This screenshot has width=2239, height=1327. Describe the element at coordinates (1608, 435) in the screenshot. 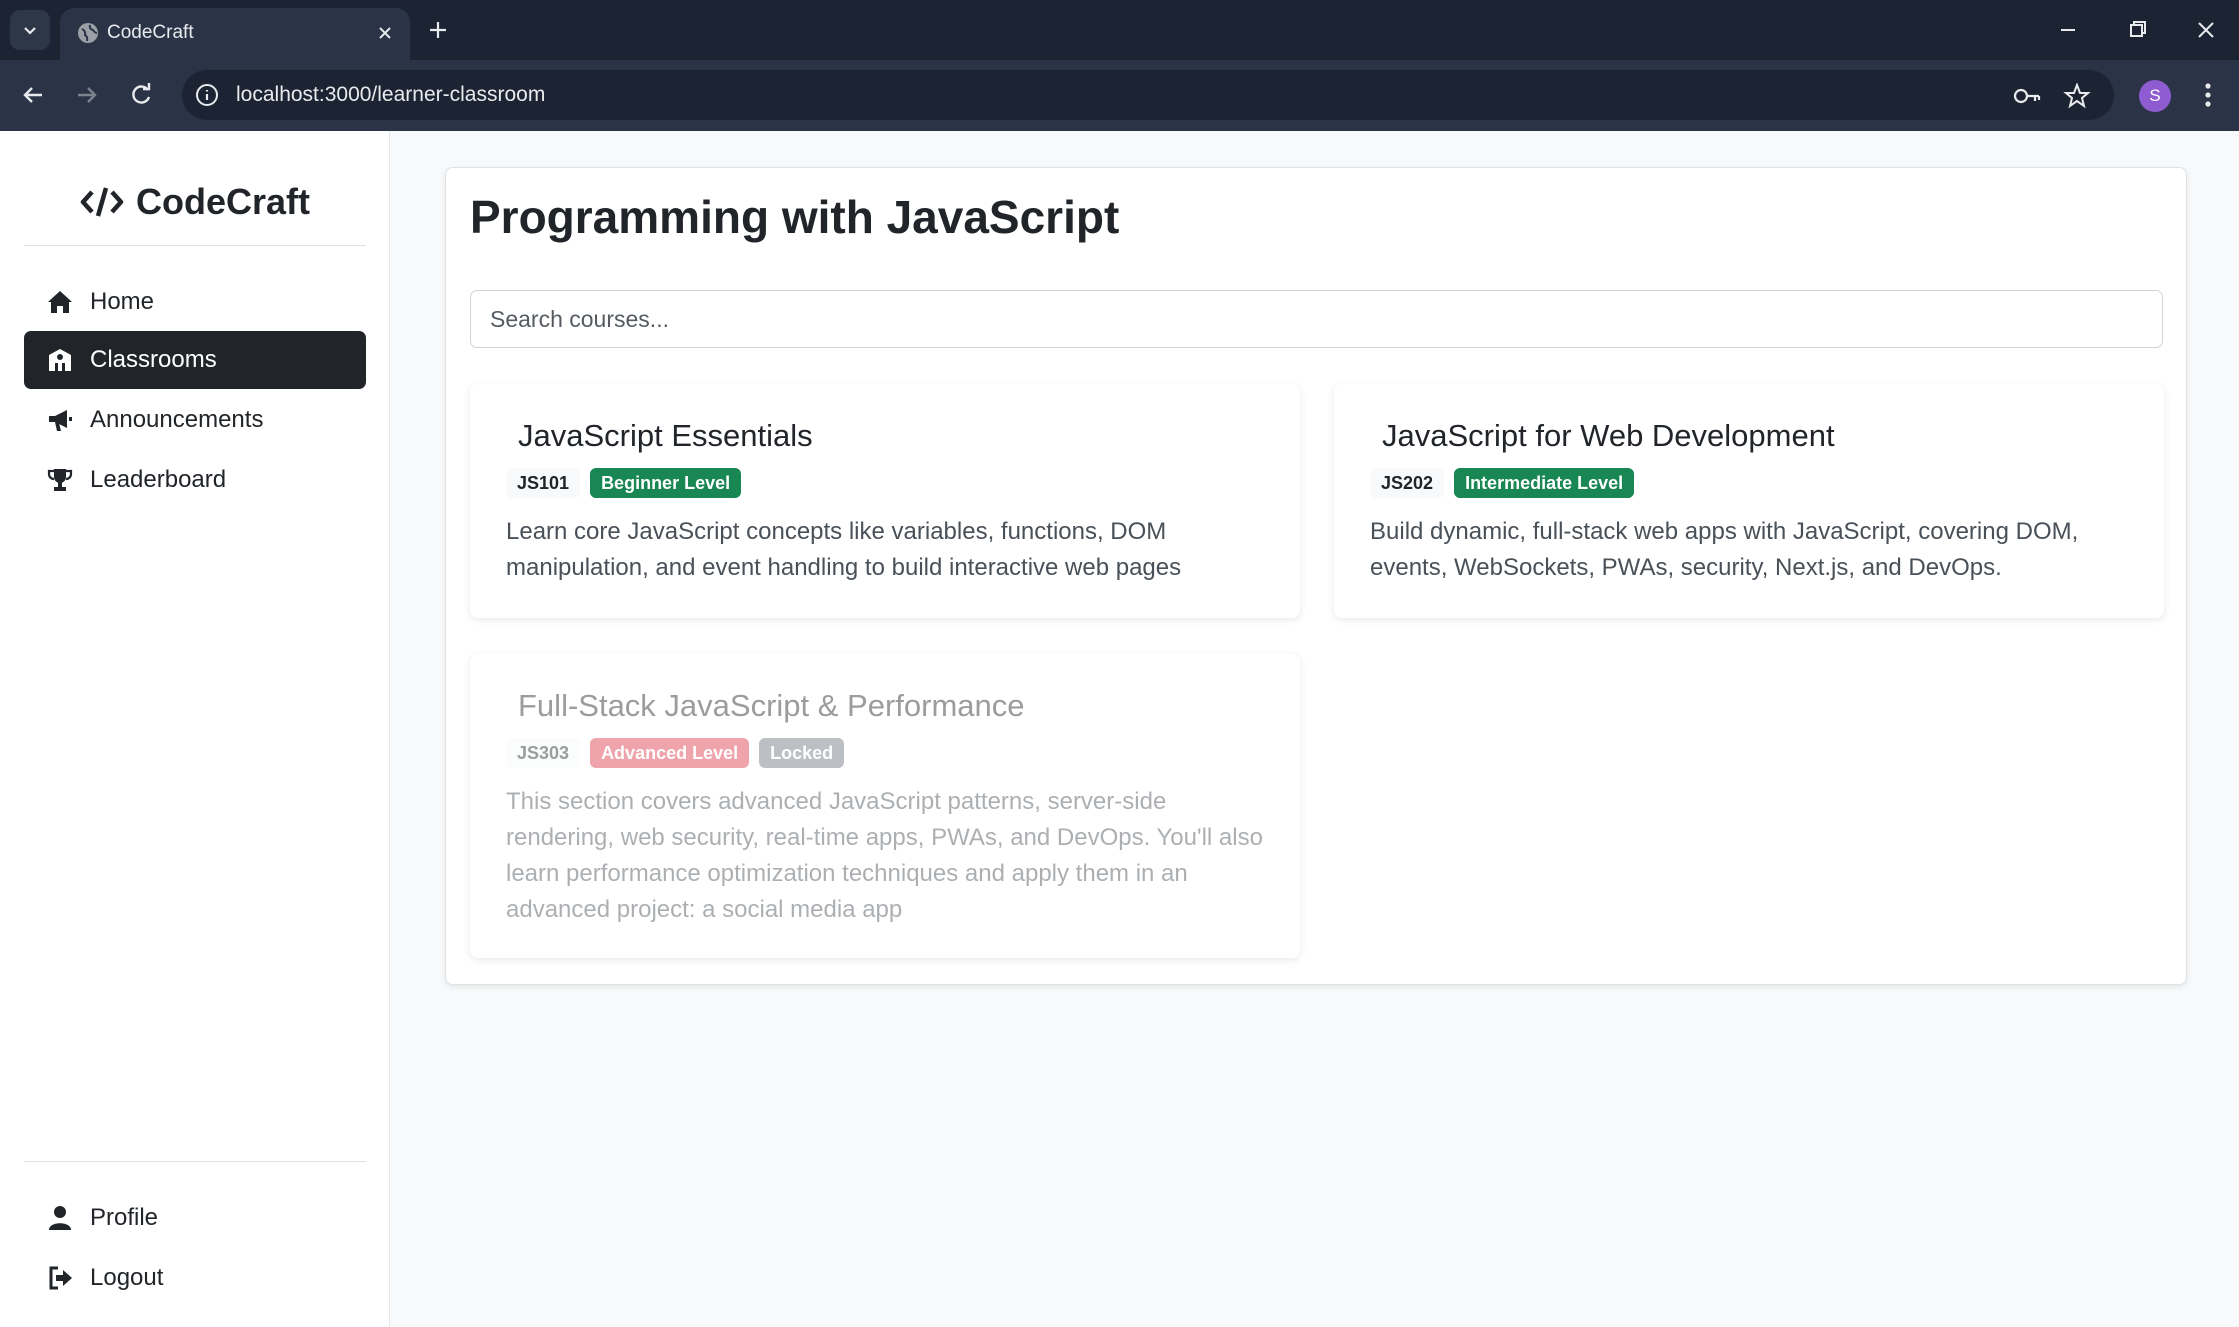

I see `course-title: JavaScript for Web Development` at that location.